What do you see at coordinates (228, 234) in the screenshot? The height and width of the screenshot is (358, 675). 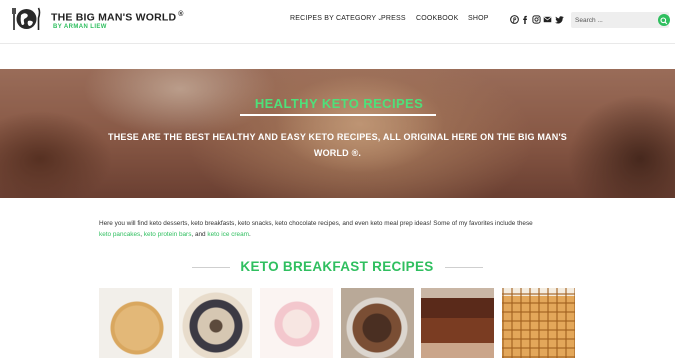 I see `keto-ice-cream-link: keto ice cream` at bounding box center [228, 234].